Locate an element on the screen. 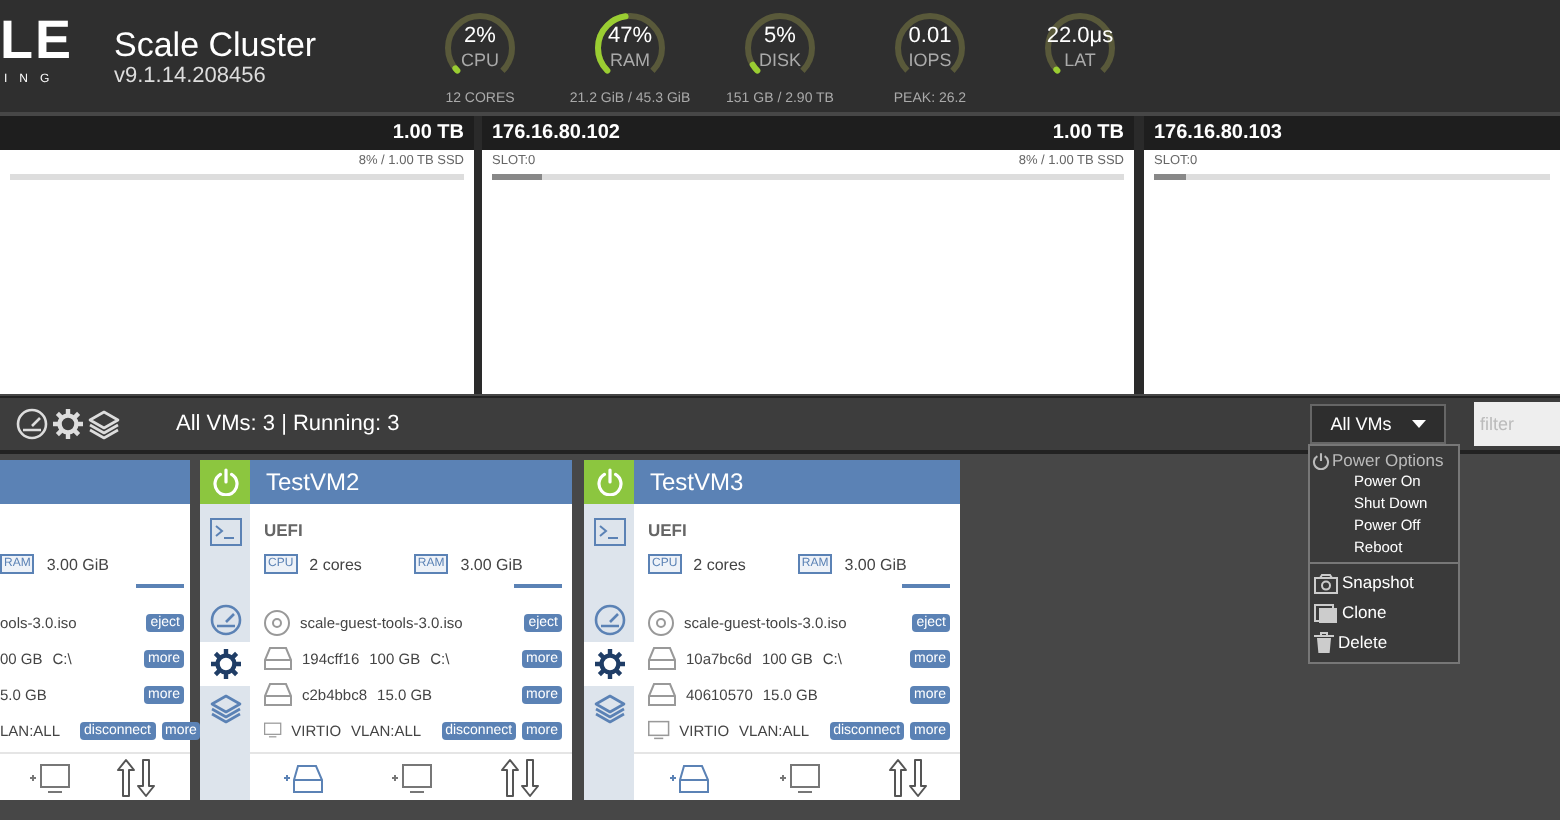 This screenshot has width=1560, height=820. gauge-value: 0.01 is located at coordinates (930, 37).